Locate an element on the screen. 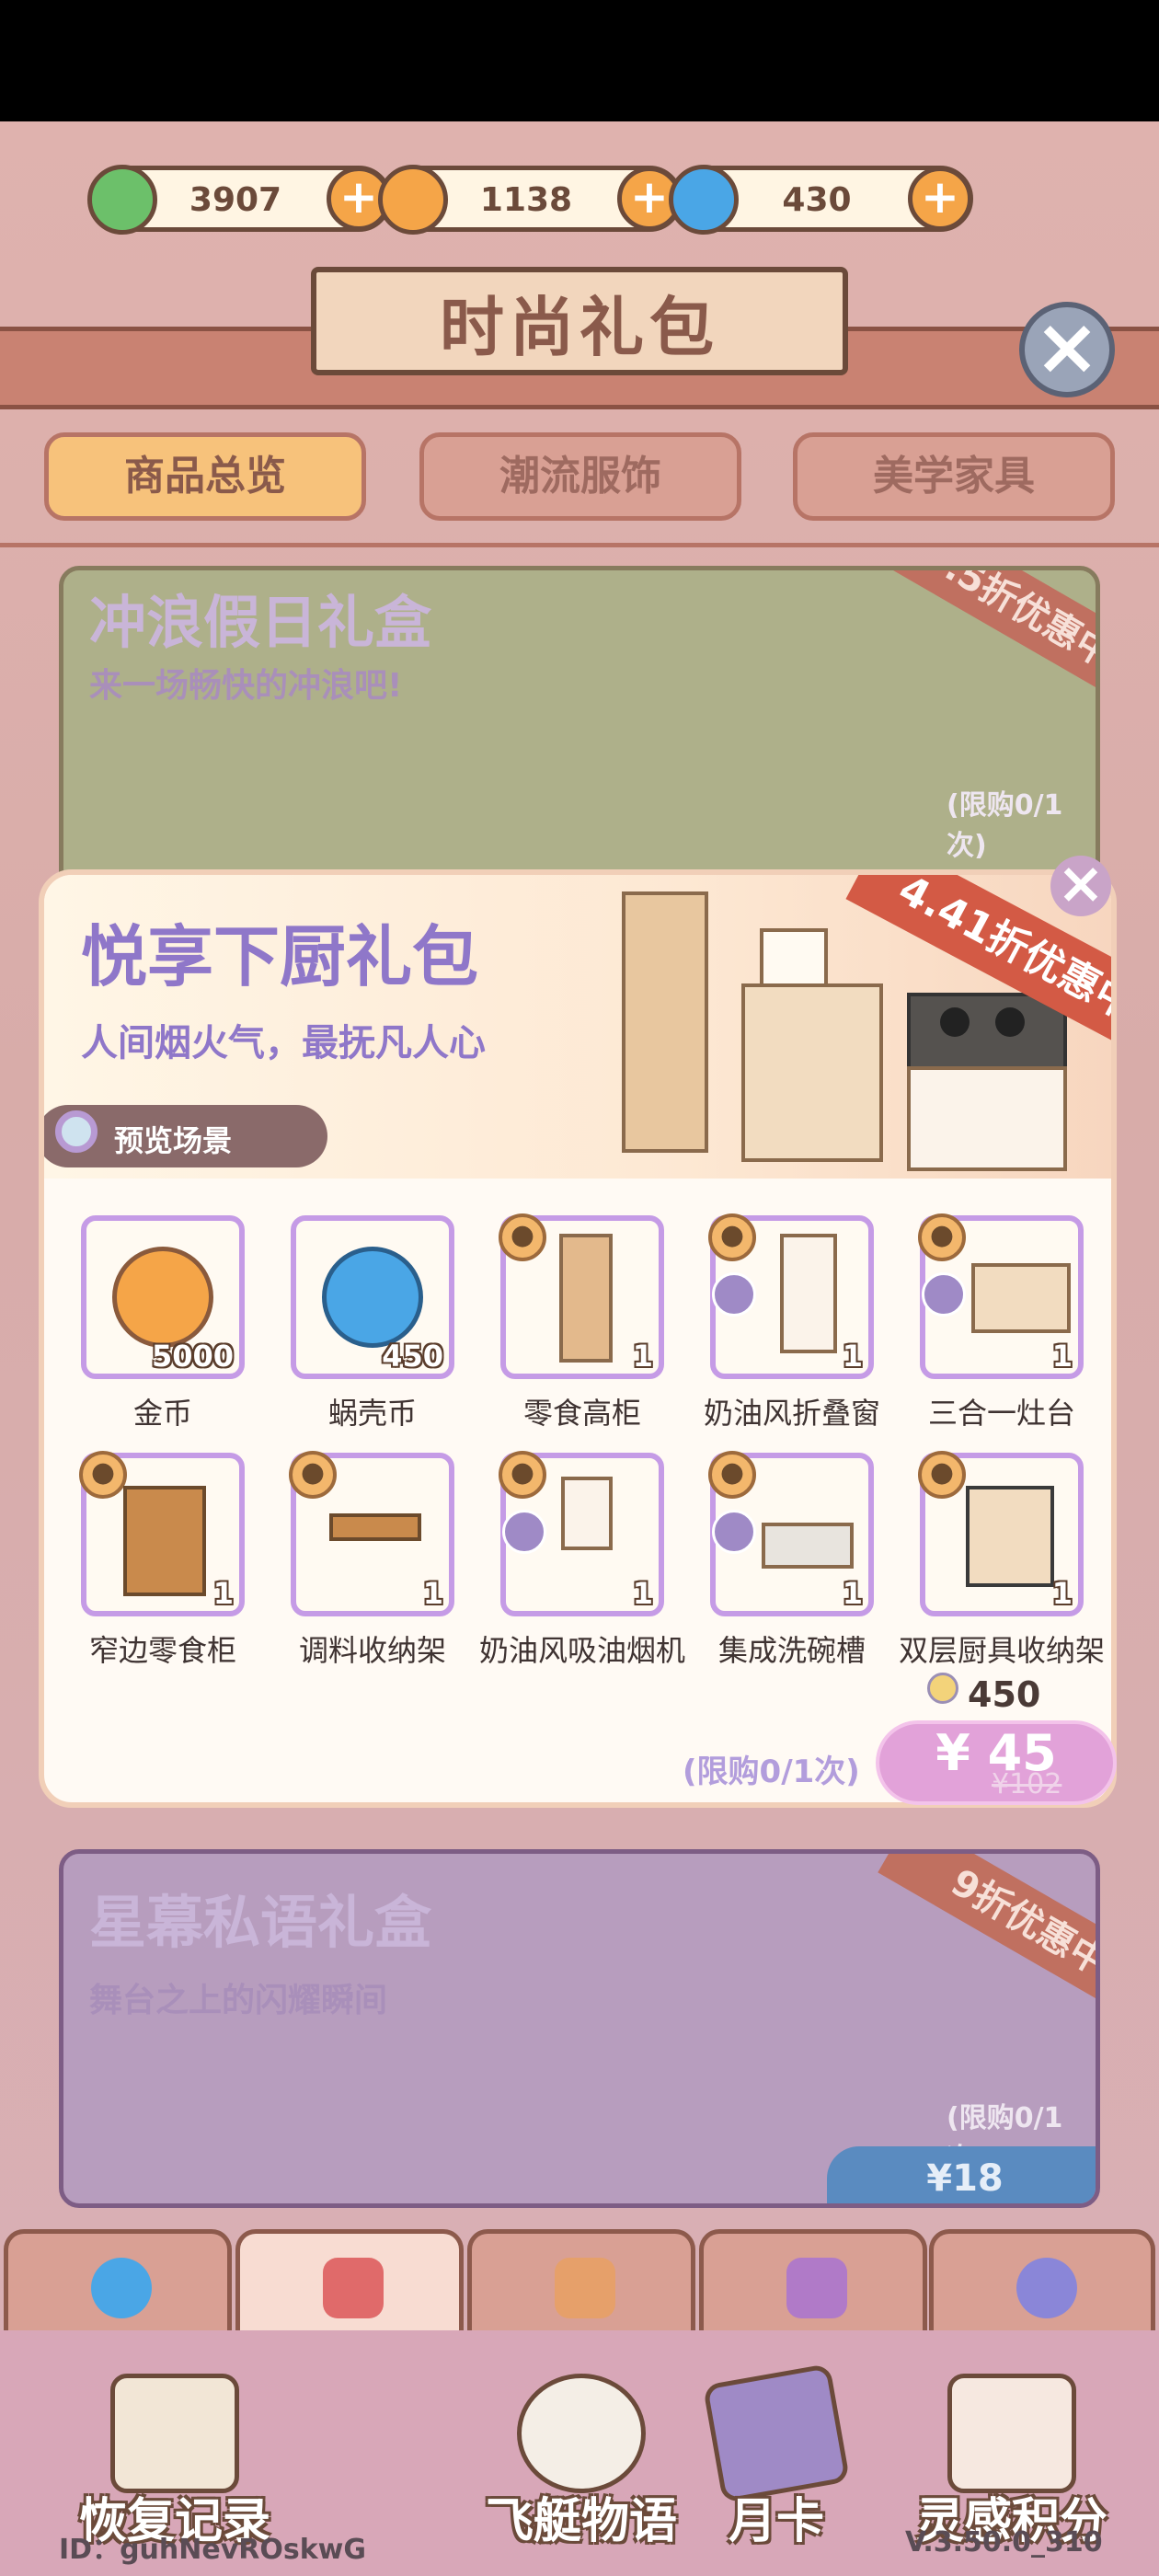  add-shell-button: + is located at coordinates (940, 199).